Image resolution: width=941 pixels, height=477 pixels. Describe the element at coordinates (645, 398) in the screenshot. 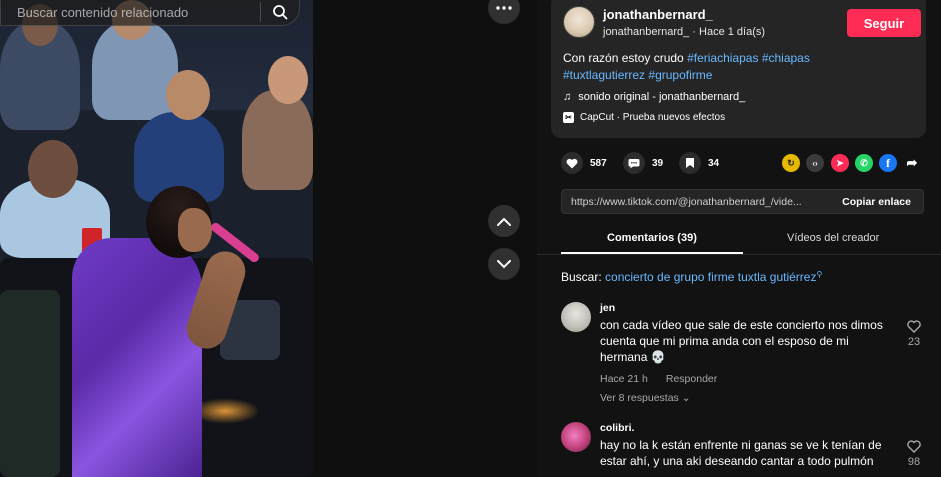

I see `view-replies-button: Ver 8 respuestas ⌄` at that location.